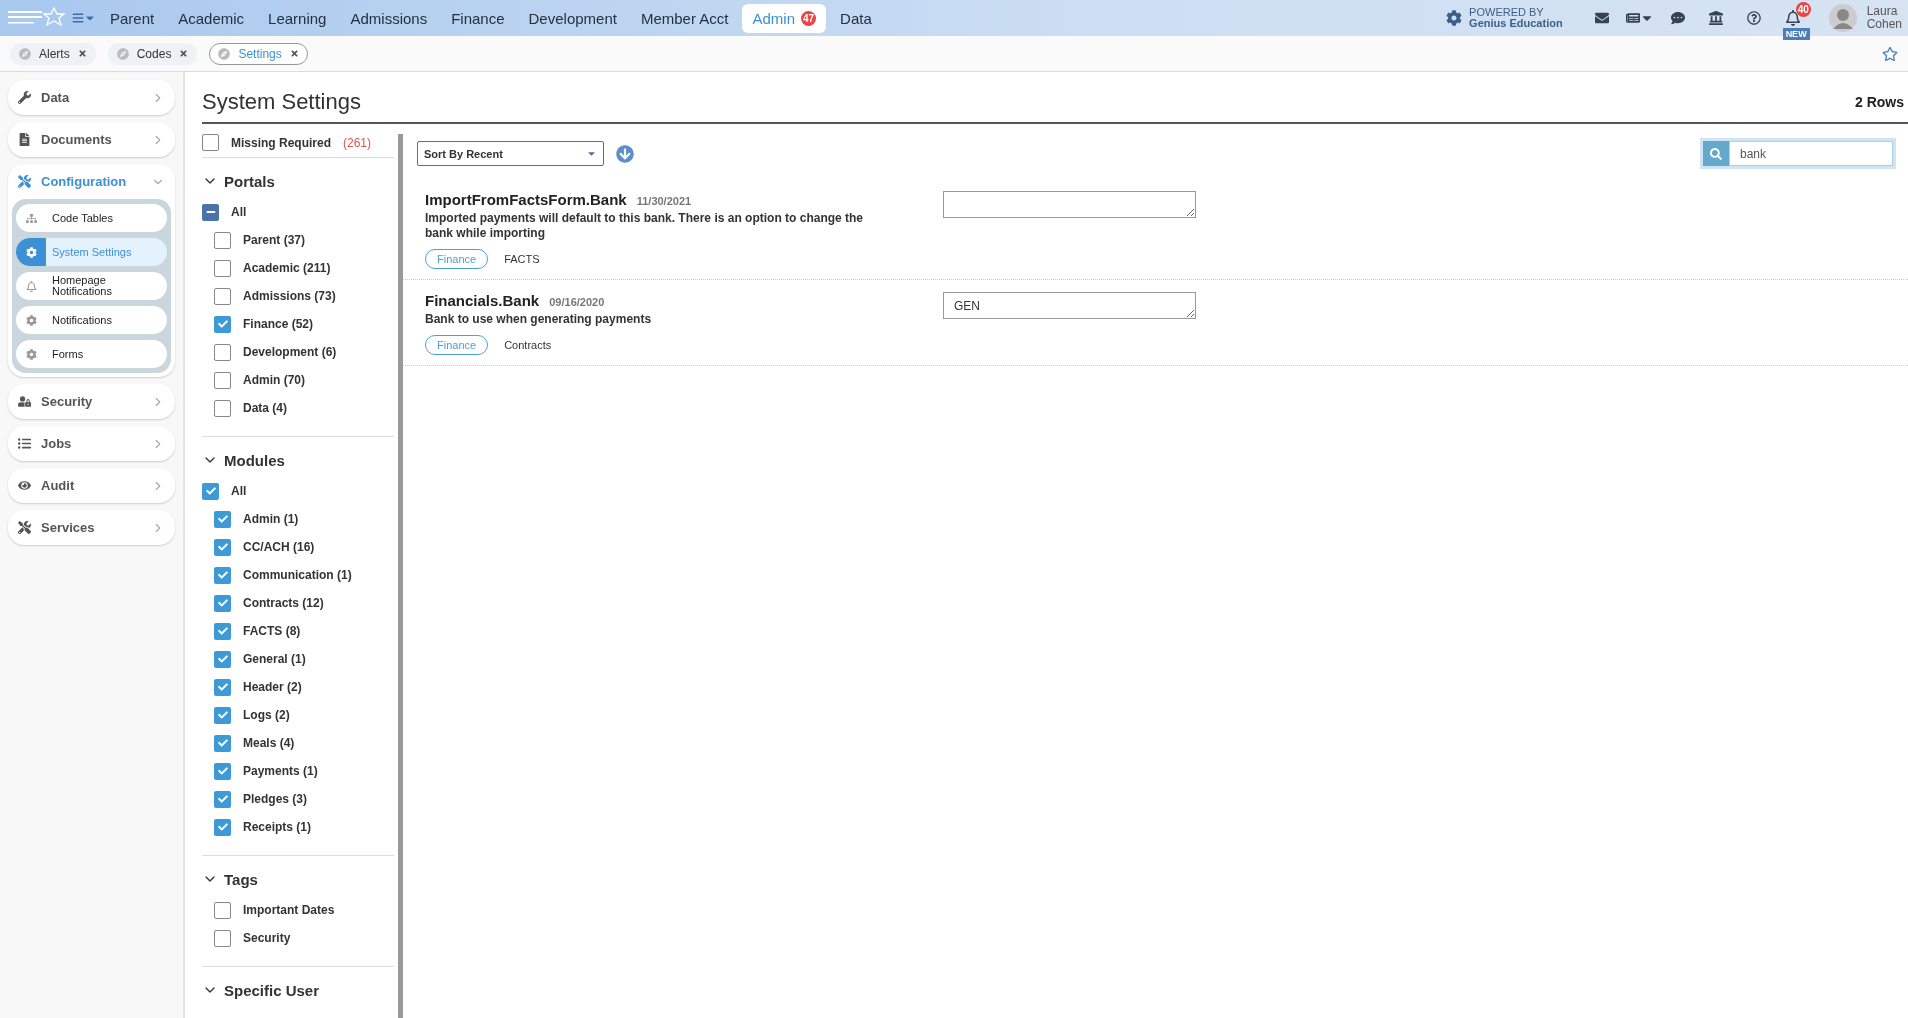 This screenshot has width=1908, height=1018. I want to click on filter-option: Admin (70), so click(298, 380).